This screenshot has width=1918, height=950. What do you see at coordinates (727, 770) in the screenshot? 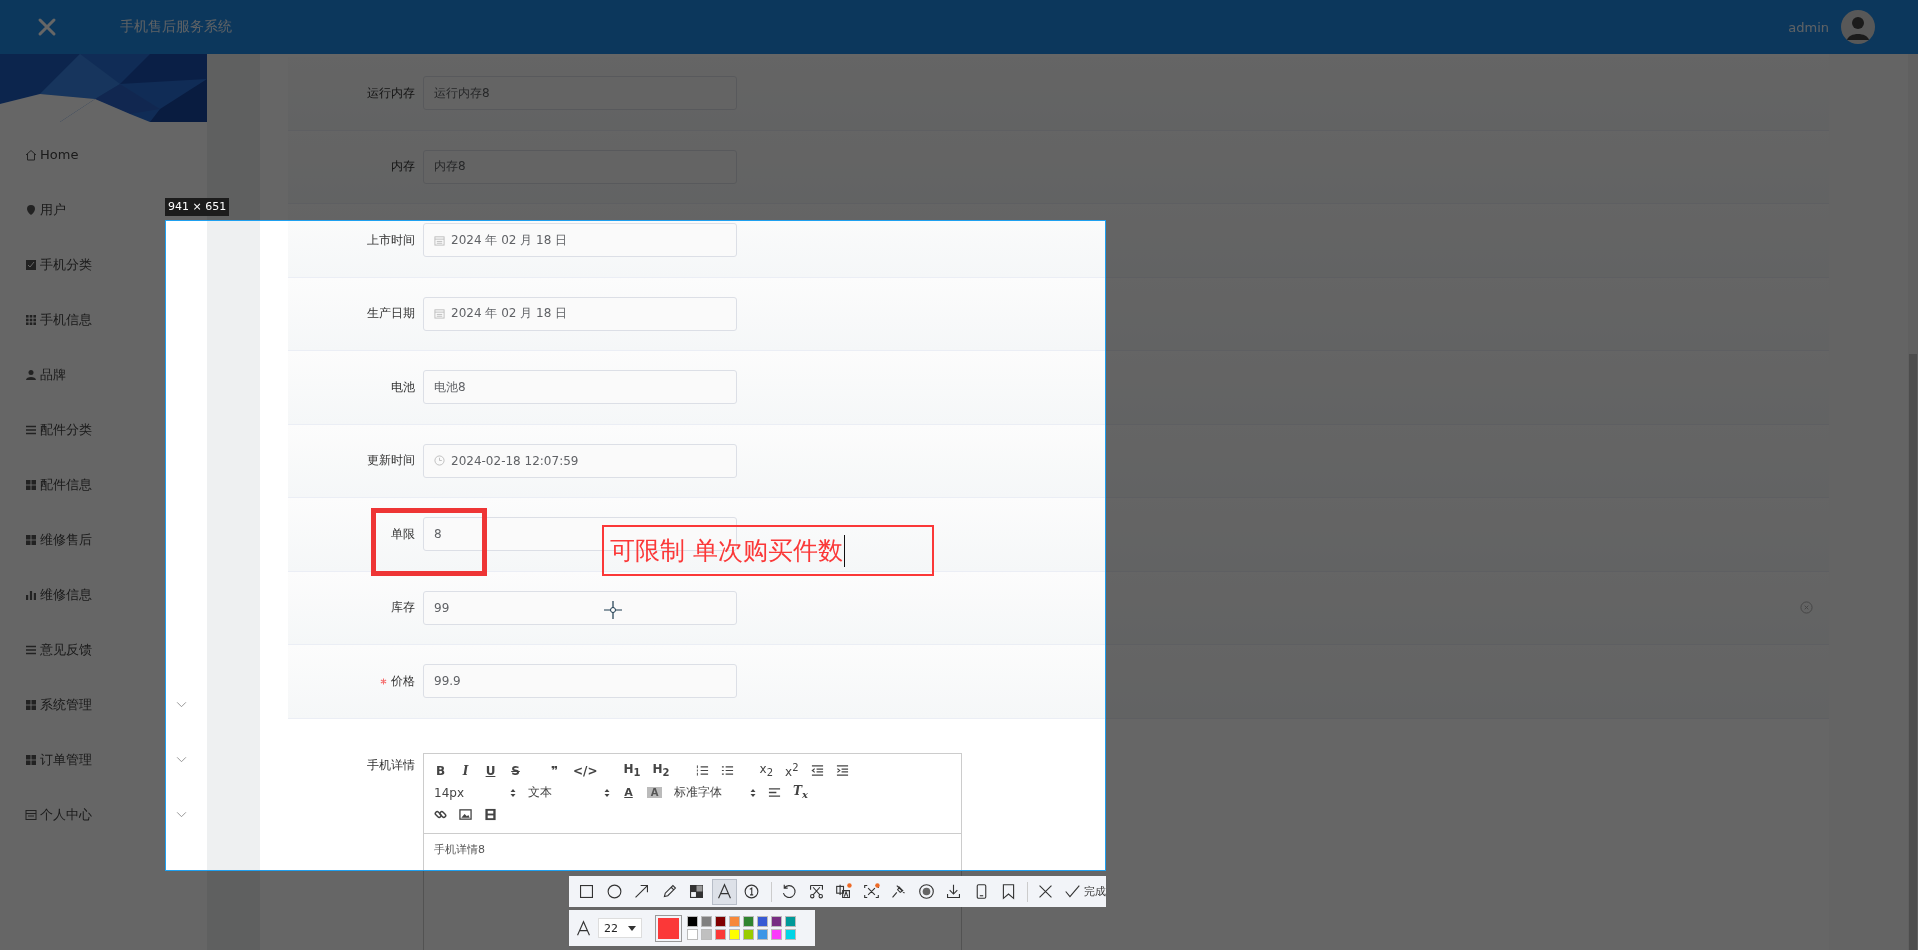
I see `ul-icon` at bounding box center [727, 770].